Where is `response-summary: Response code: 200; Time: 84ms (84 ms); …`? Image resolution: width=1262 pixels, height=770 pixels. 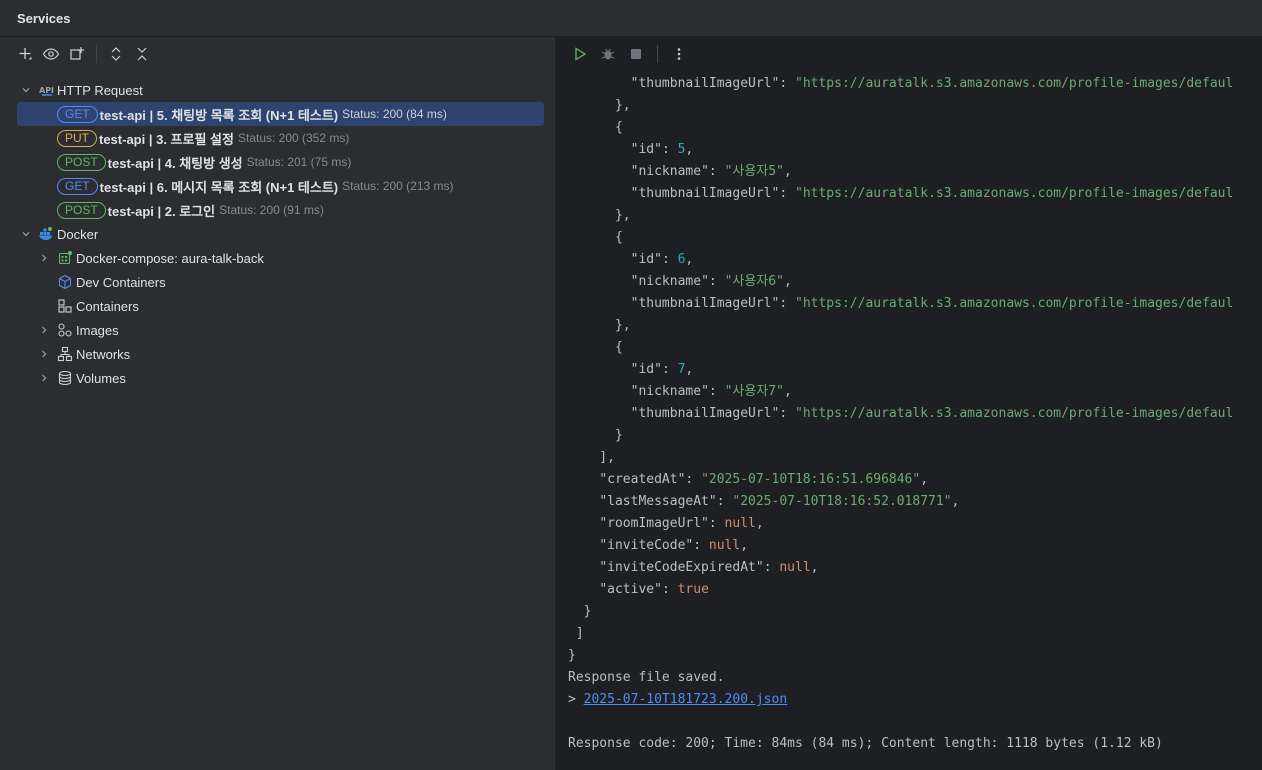 response-summary: Response code: 200; Time: 84ms (84 ms); … is located at coordinates (865, 743).